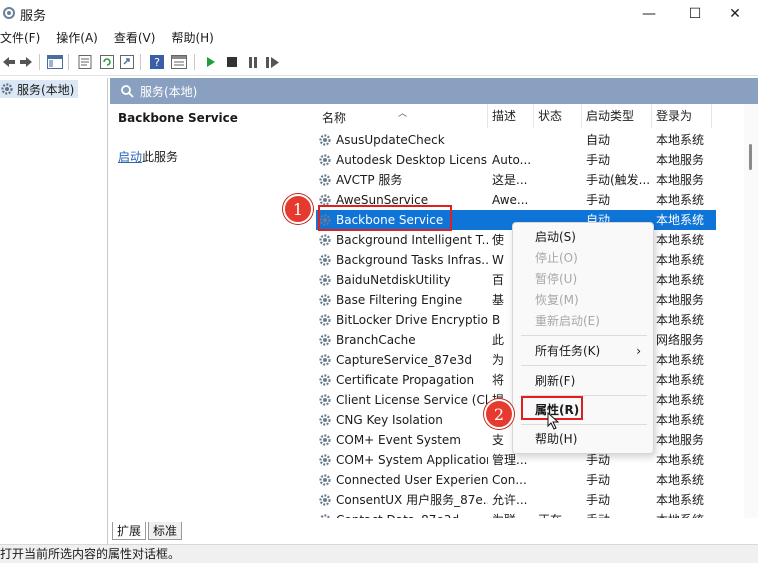 The width and height of the screenshot is (758, 563). What do you see at coordinates (516, 140) in the screenshot?
I see `table-row: AsusUpdateCheck 自动 本地系统` at bounding box center [516, 140].